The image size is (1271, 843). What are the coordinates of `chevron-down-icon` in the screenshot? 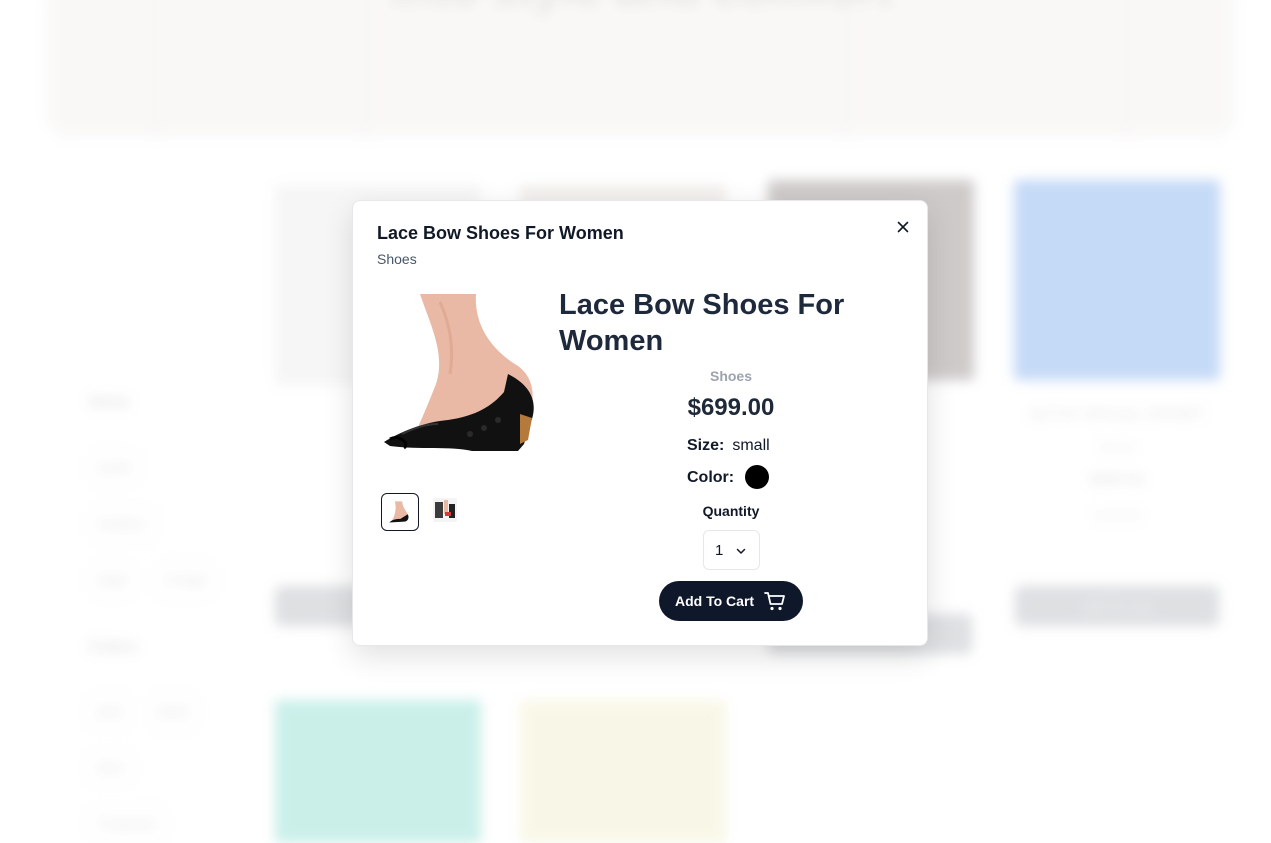 It's located at (741, 551).